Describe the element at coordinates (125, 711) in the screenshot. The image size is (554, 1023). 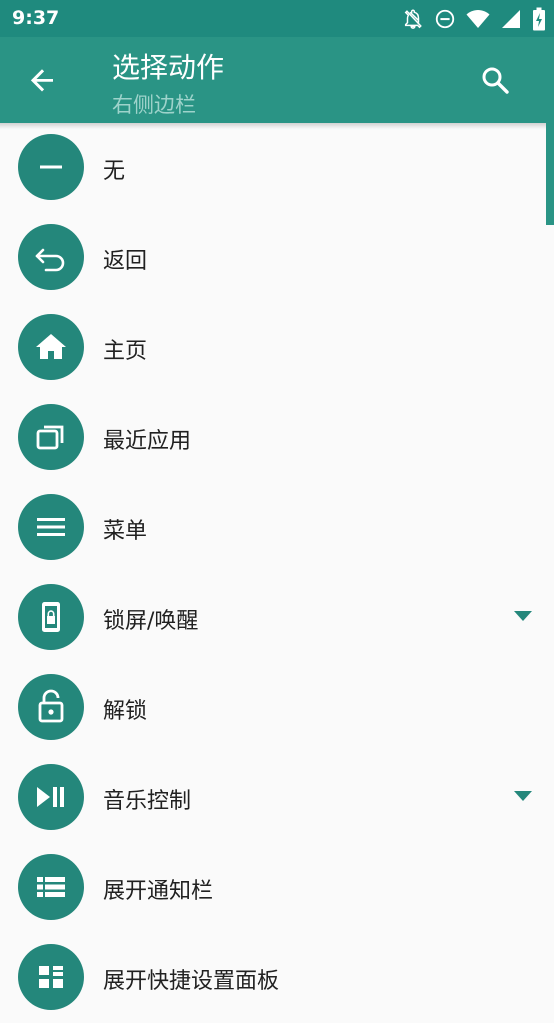
I see `list-item-label: 解锁` at that location.